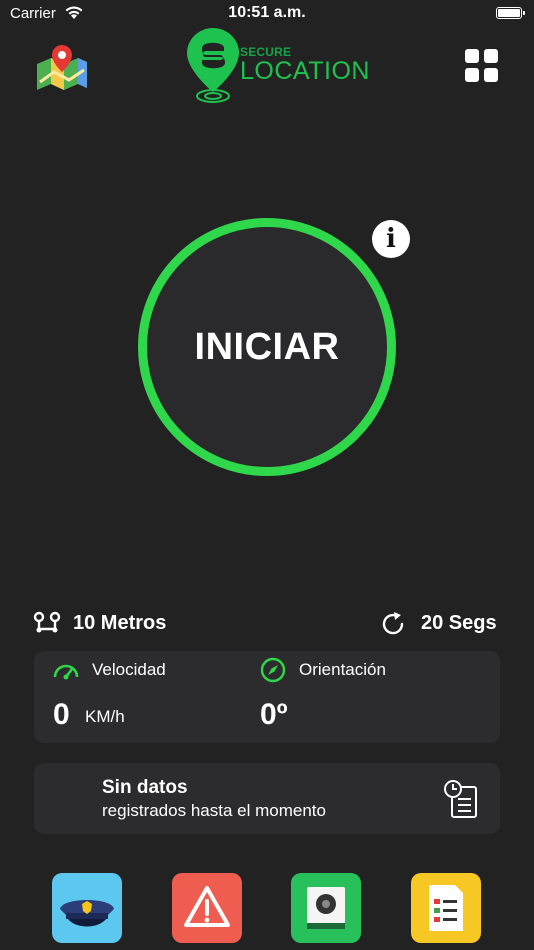  What do you see at coordinates (66, 672) in the screenshot?
I see `speedometer-icon` at bounding box center [66, 672].